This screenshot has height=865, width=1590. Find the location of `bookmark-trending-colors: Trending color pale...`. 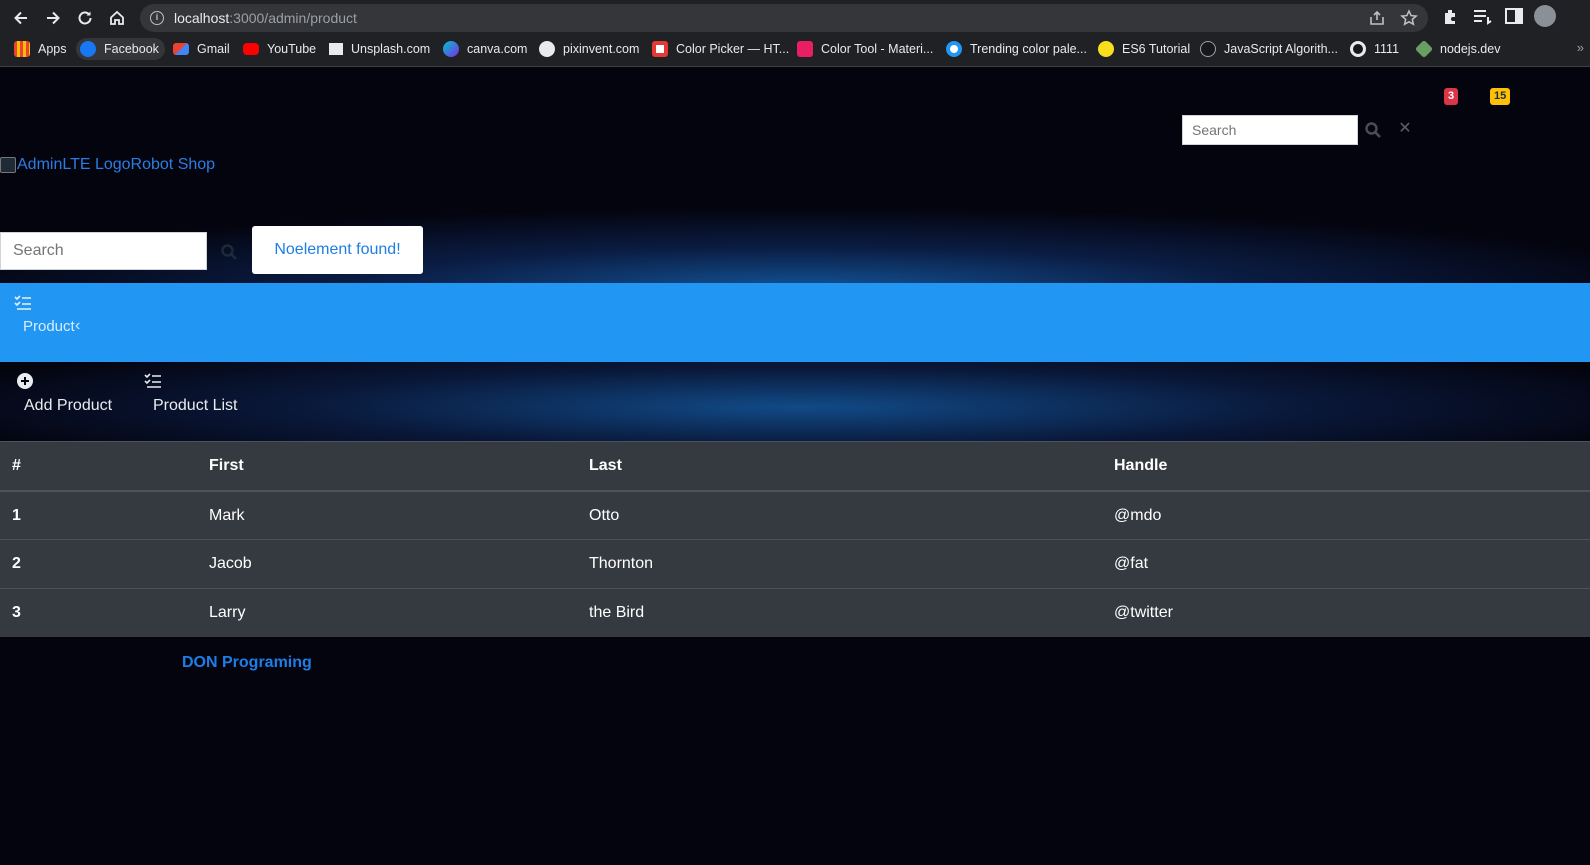

bookmark-trending-colors: Trending color pale... is located at coordinates (1016, 49).